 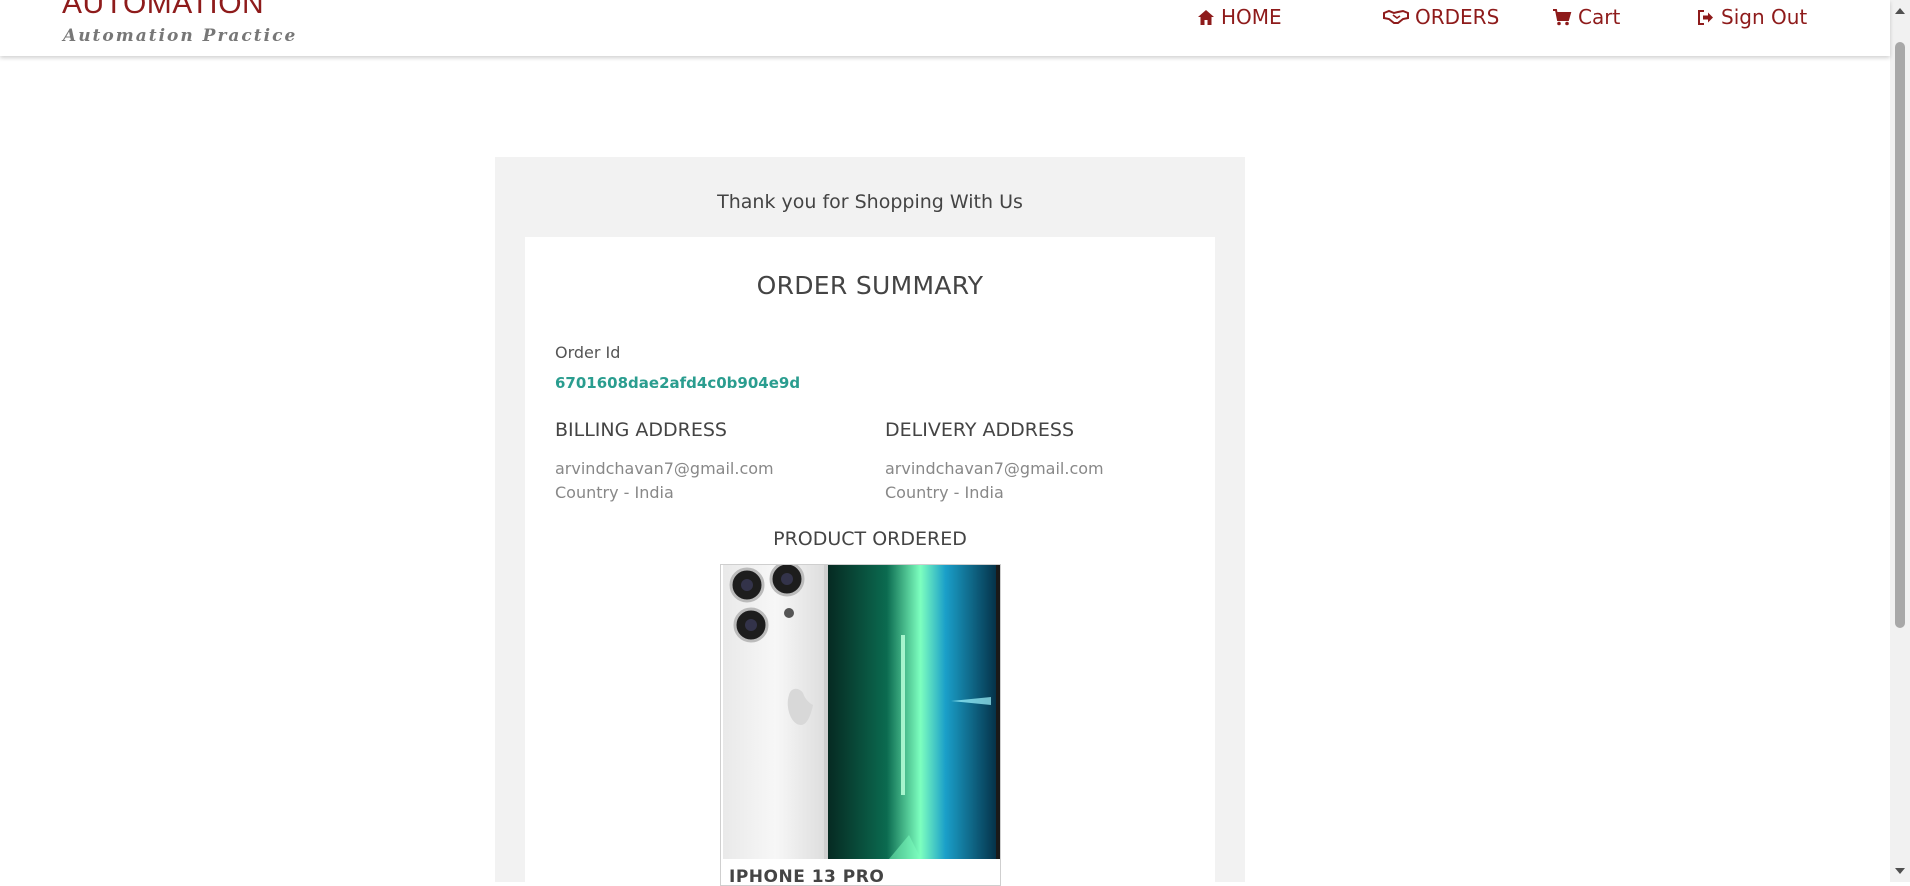 I want to click on handshake-icon, so click(x=1396, y=16).